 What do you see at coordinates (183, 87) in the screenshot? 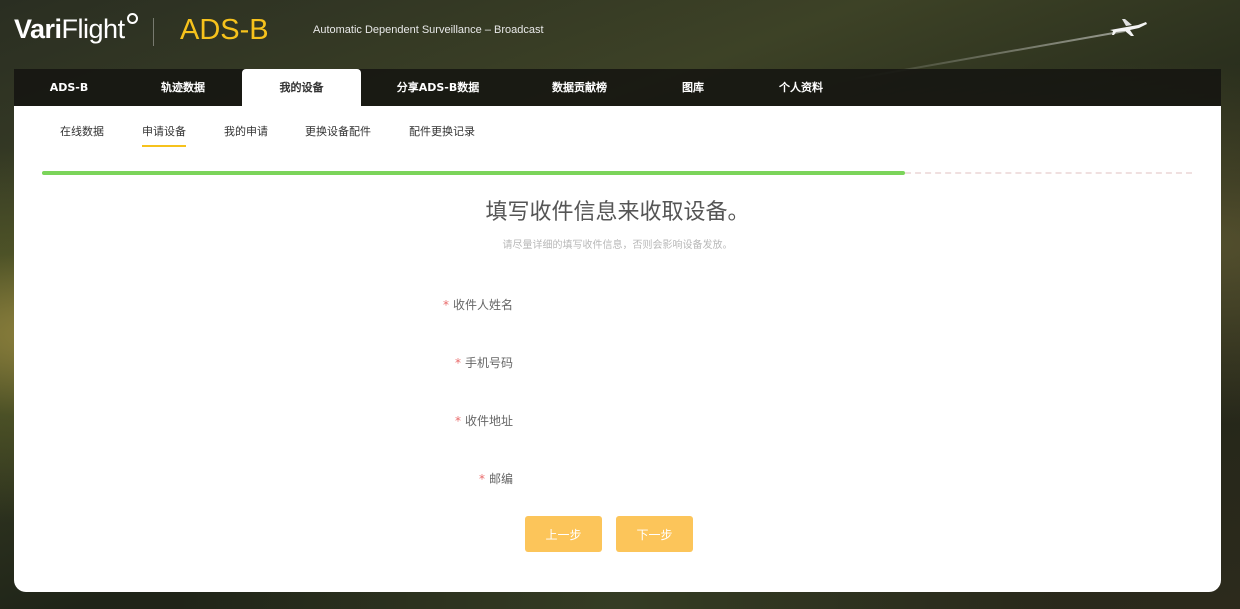
I see `tab-track-data: 轨迹数据` at bounding box center [183, 87].